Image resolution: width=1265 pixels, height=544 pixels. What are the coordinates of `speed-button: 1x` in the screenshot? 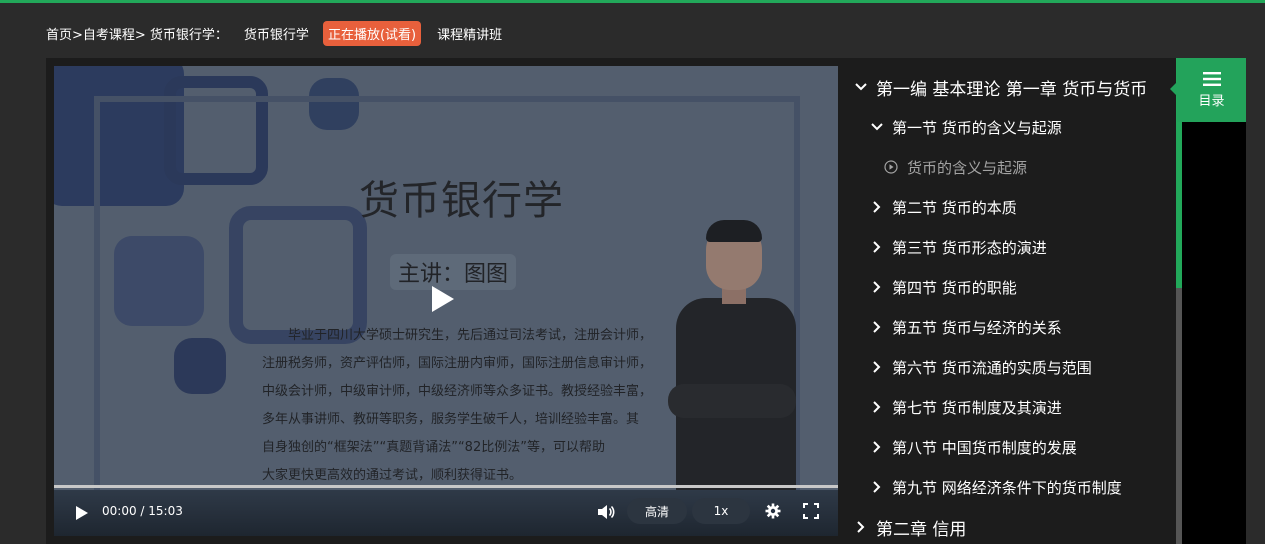 It's located at (721, 511).